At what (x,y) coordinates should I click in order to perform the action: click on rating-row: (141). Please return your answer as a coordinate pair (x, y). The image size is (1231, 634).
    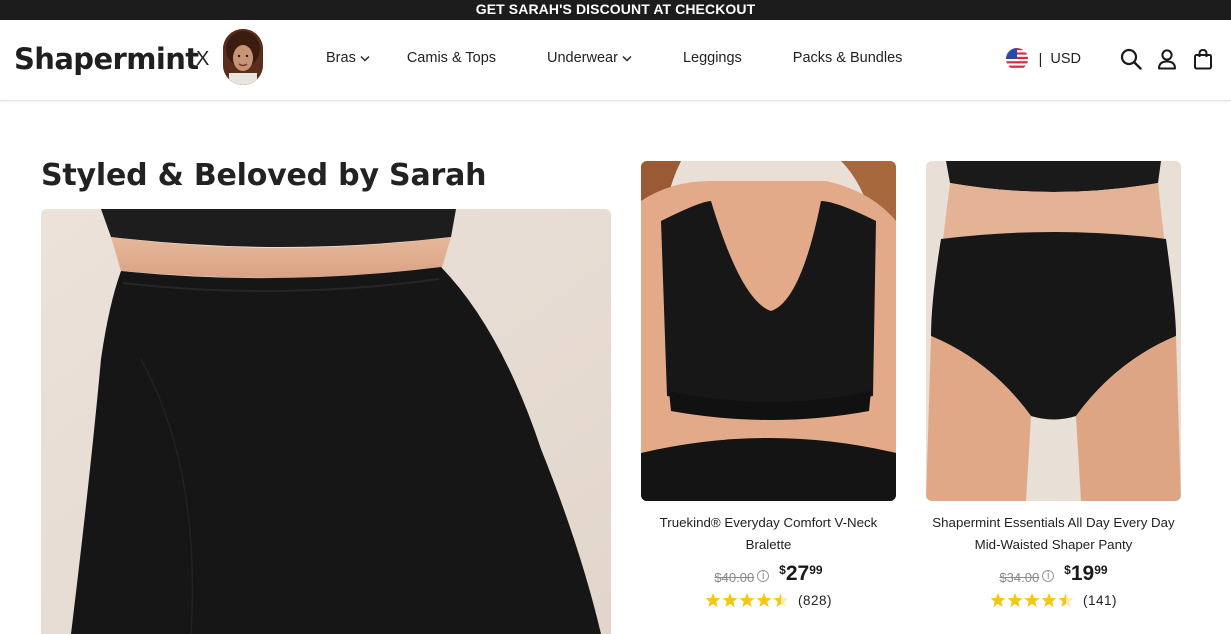
    Looking at the image, I should click on (1053, 600).